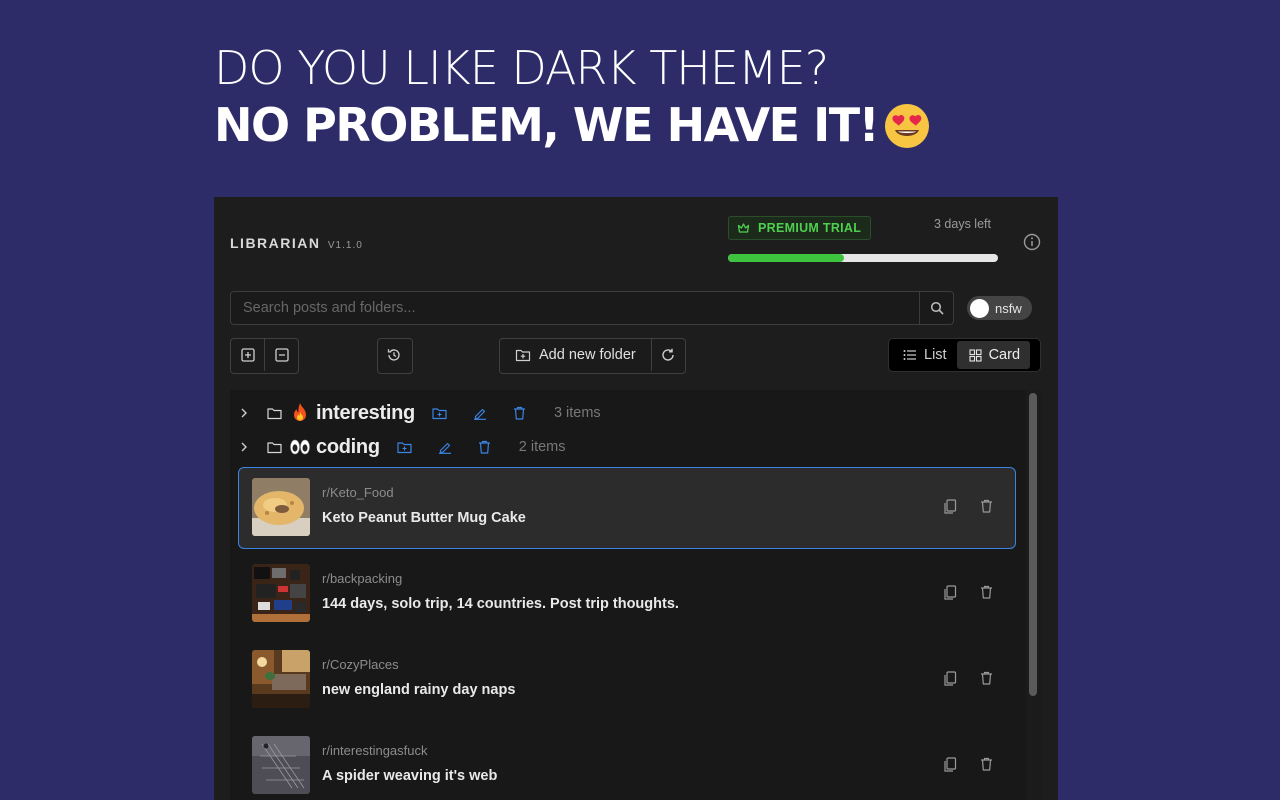  What do you see at coordinates (358, 492) in the screenshot?
I see `post-subreddit: r/Keto_Food` at bounding box center [358, 492].